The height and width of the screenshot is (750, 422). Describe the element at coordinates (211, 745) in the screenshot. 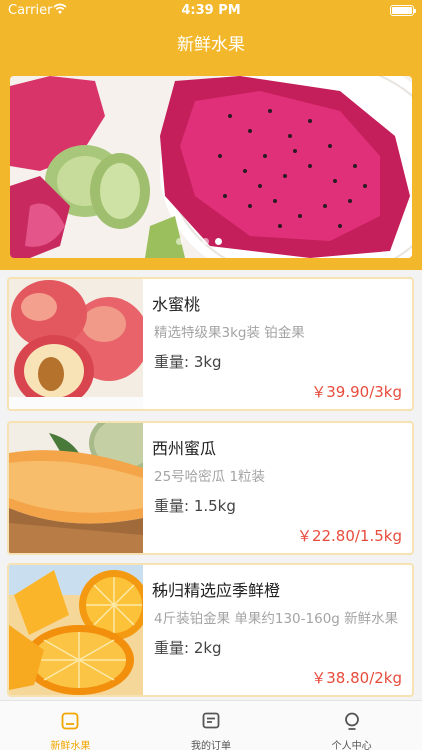

I see `tab-label: 我的订单` at that location.